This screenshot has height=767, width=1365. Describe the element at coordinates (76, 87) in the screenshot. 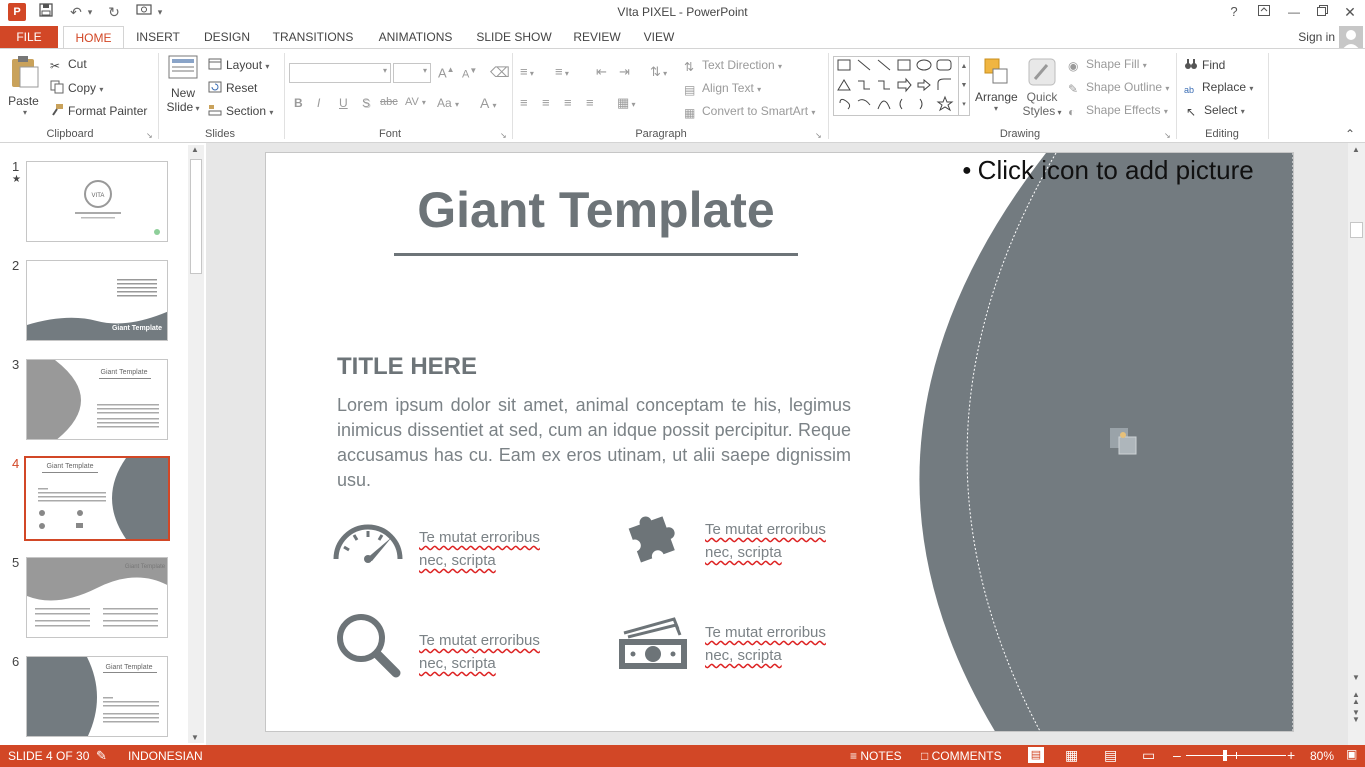

I see `copy-button: Copy ▾` at that location.